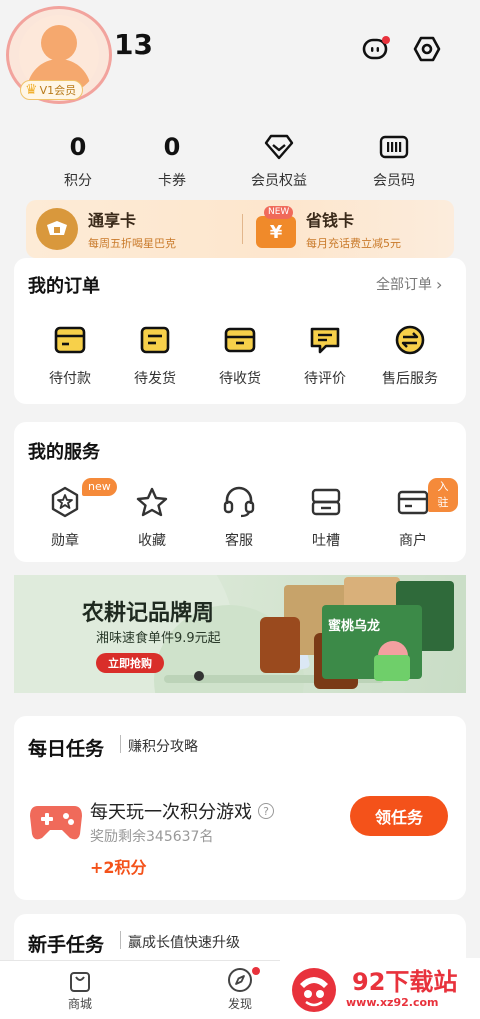 This screenshot has width=480, height=1019. Describe the element at coordinates (65, 541) in the screenshot. I see `service-medal-label: 勋章` at that location.